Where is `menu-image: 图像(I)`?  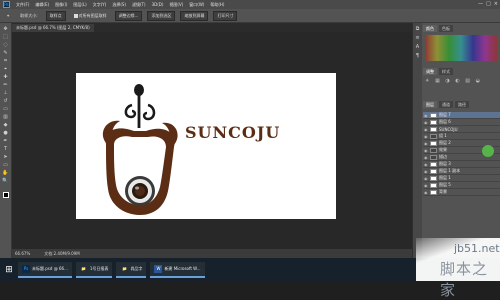 menu-image: 图像(I) is located at coordinates (61, 5).